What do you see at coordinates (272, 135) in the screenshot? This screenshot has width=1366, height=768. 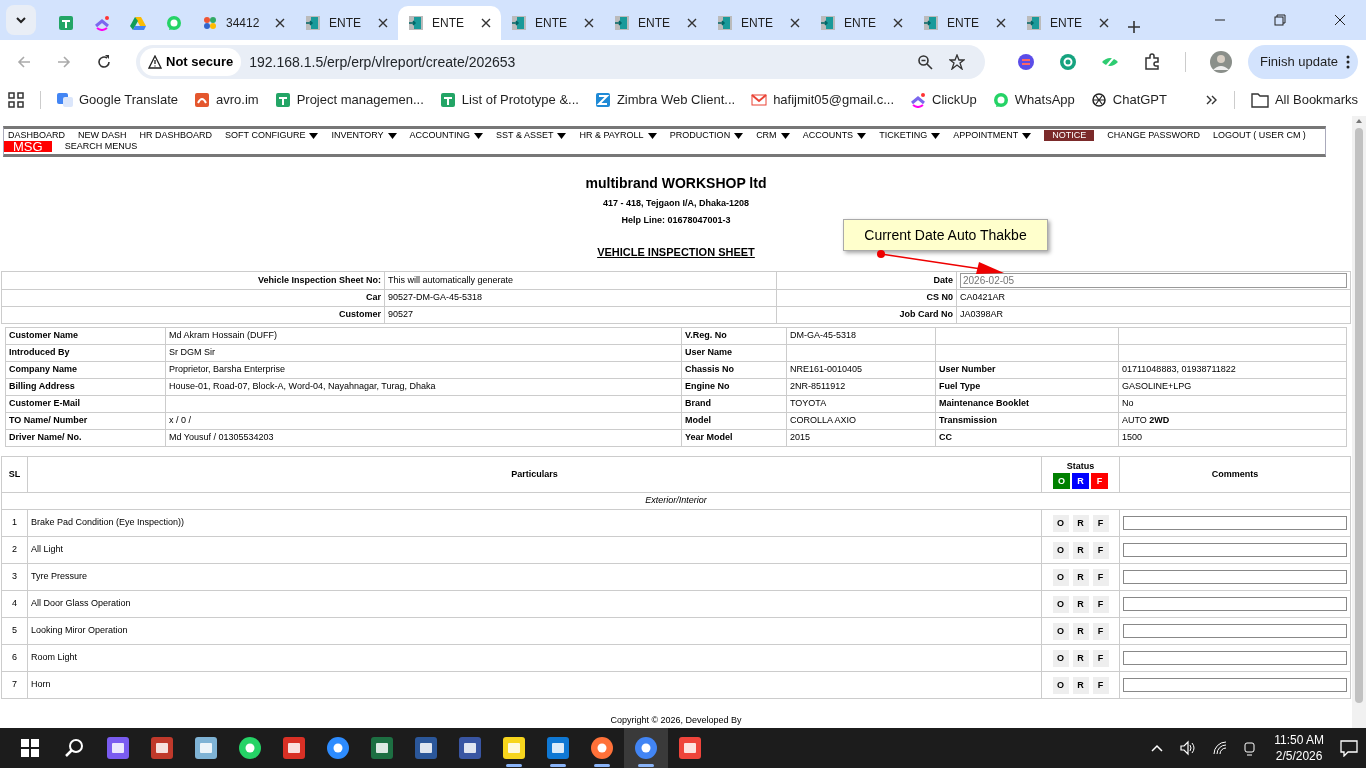 I see `menu-link: SOFT CONFIGURE` at bounding box center [272, 135].